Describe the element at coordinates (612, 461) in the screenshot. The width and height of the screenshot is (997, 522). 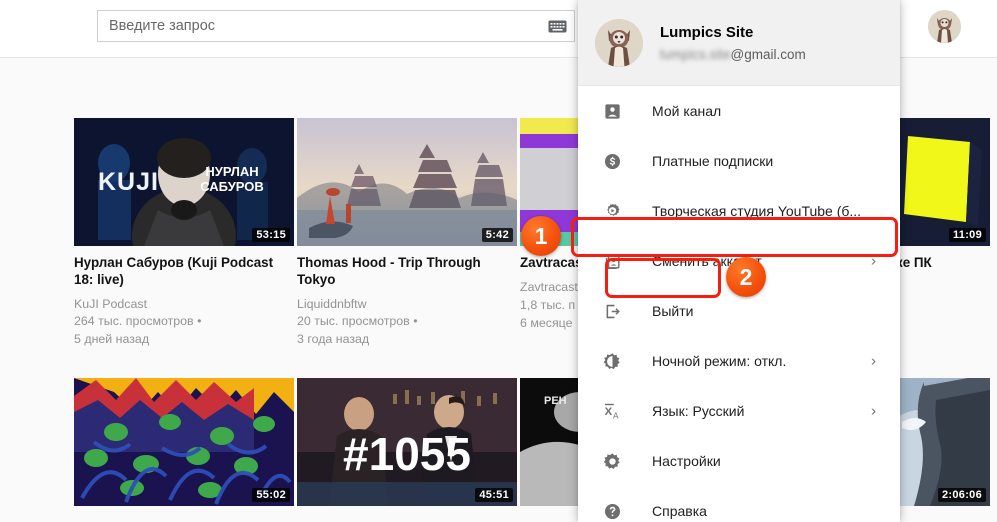
I see `gear-icon` at that location.